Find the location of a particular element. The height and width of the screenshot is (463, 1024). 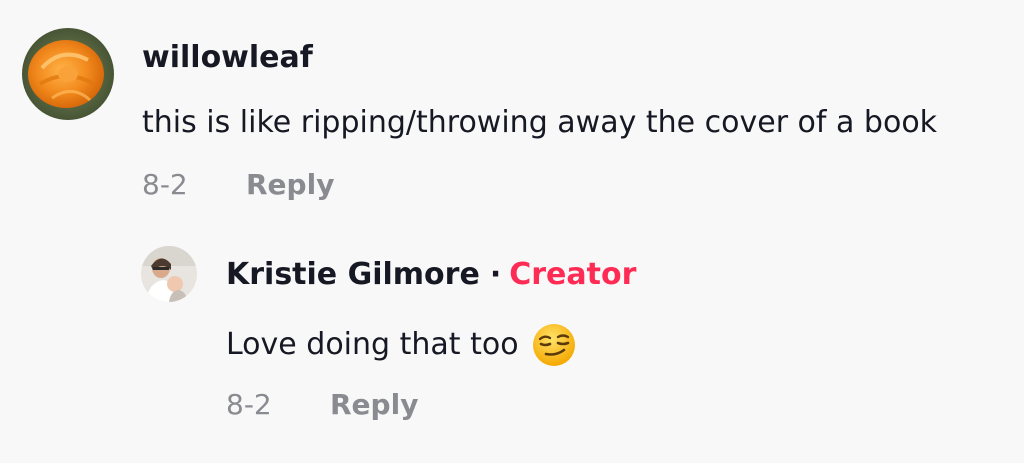

reply-reply-button: Reply is located at coordinates (374, 405).